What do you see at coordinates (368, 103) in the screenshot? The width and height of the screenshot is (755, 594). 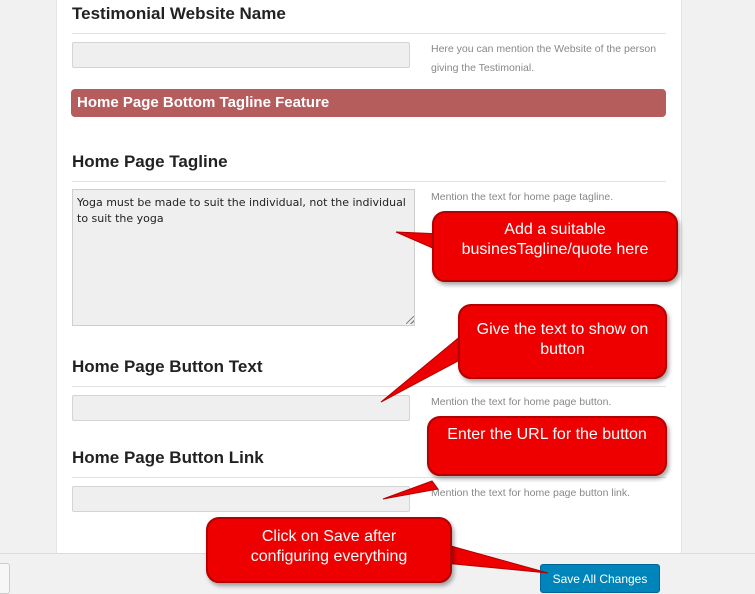 I see `section-title-bar: Home Page Bottom Tagline Feature` at bounding box center [368, 103].